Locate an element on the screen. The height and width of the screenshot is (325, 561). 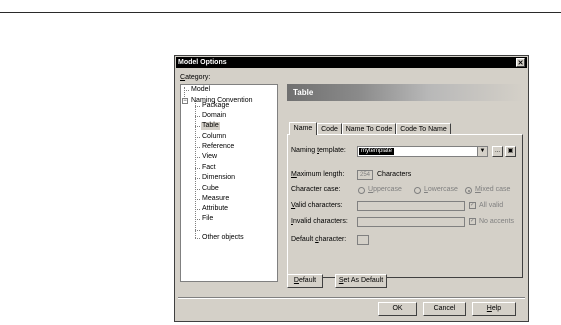
tree-item-measure: Measure is located at coordinates (215, 199).